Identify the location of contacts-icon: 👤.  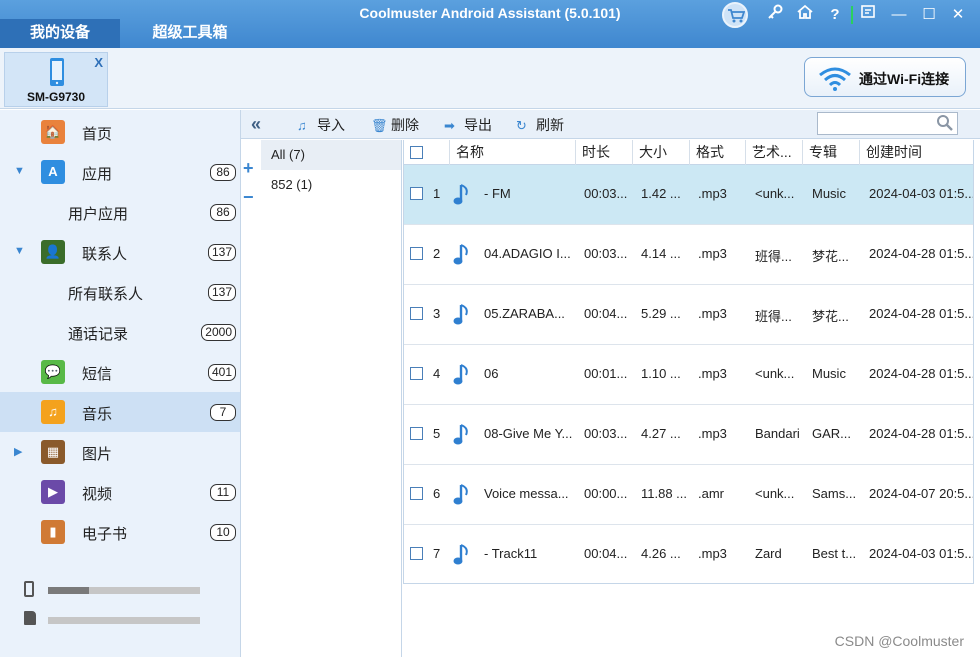
(53, 252).